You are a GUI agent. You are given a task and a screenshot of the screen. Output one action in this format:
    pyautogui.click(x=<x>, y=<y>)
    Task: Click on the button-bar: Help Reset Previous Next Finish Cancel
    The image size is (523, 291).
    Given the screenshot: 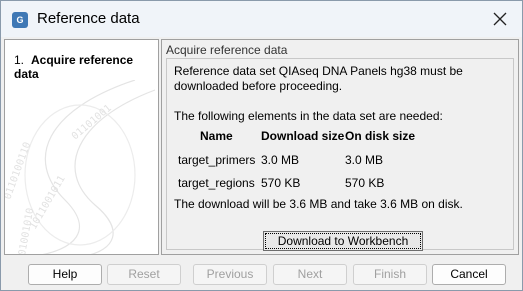 What is the action you would take?
    pyautogui.click(x=261, y=273)
    